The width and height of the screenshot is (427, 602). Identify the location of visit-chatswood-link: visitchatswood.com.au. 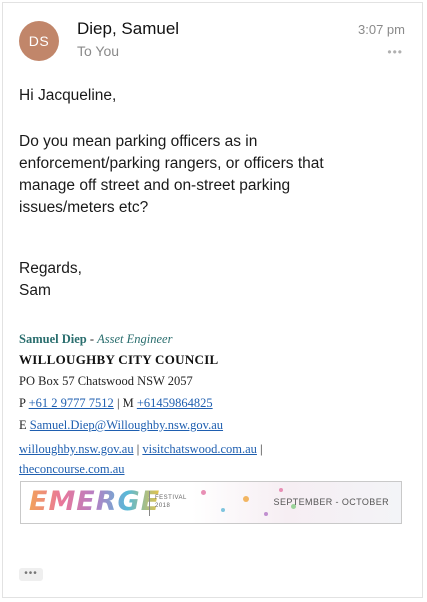
(199, 449).